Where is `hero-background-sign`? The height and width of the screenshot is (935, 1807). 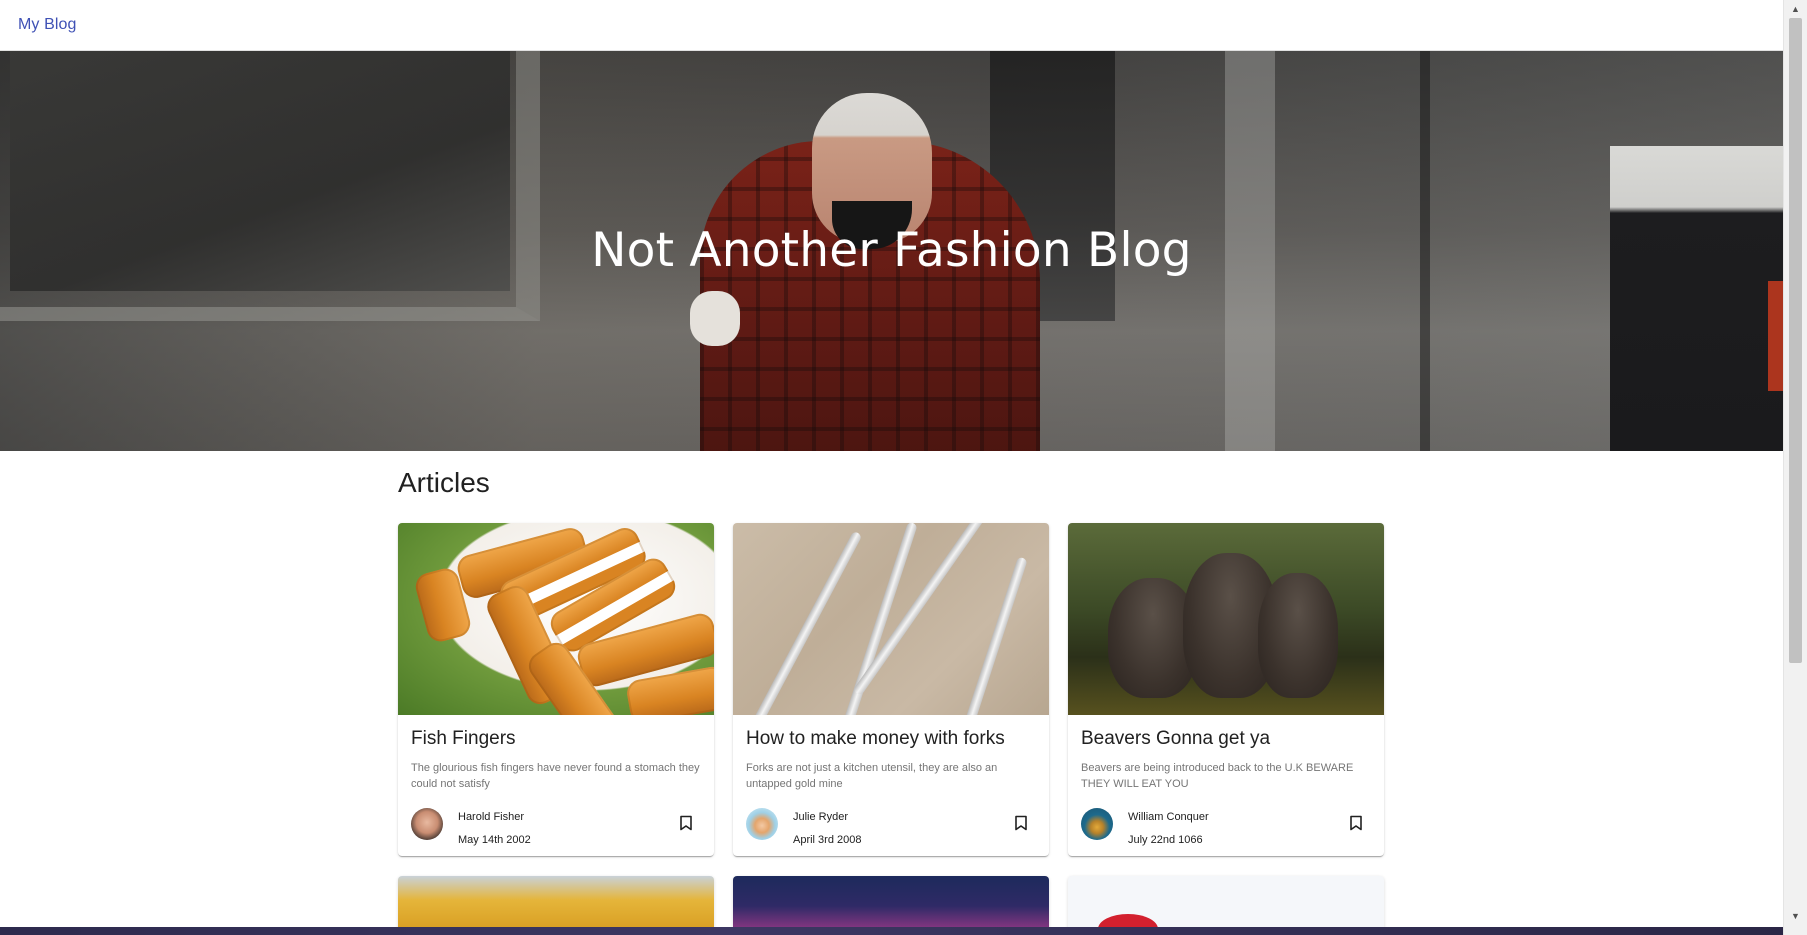 hero-background-sign is located at coordinates (1775, 336).